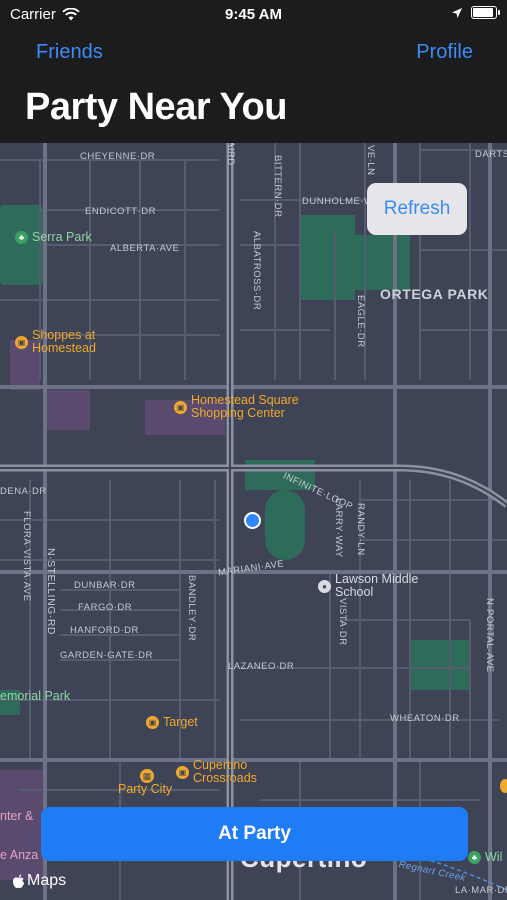  I want to click on street-label: LARRY·WAY, so click(338, 528).